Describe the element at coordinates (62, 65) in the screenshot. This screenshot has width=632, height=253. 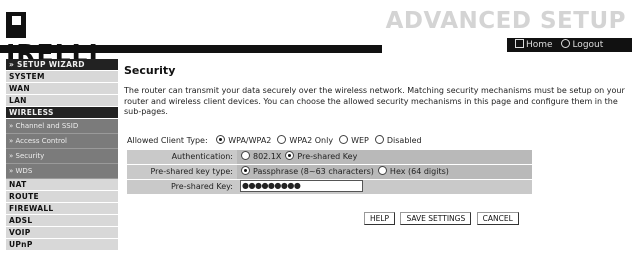
I see `sidebar-item-setup-wizard: » SETUP WIZARD` at that location.